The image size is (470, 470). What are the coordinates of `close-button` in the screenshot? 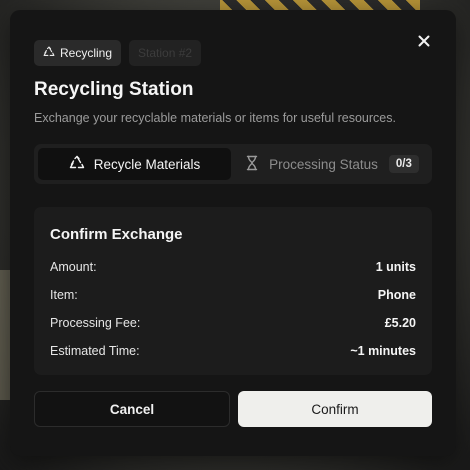 It's located at (424, 43).